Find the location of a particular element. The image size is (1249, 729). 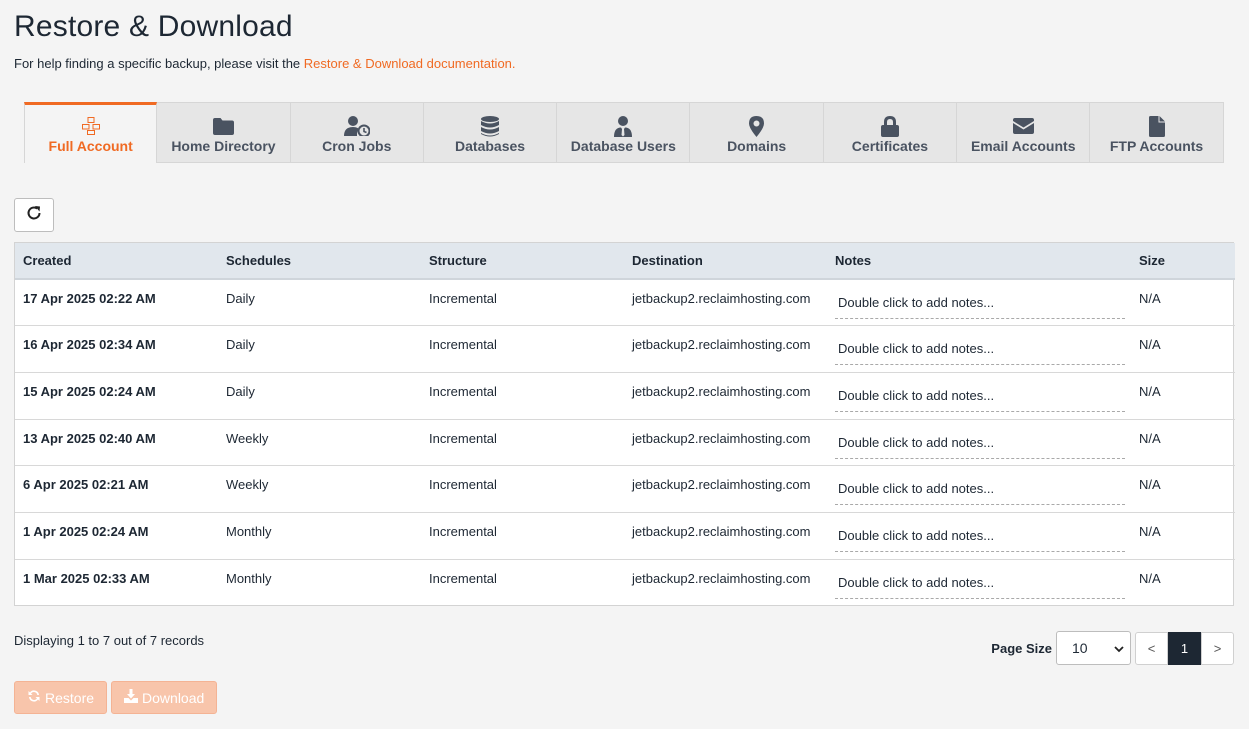

page-size-value: 10 is located at coordinates (1080, 648).